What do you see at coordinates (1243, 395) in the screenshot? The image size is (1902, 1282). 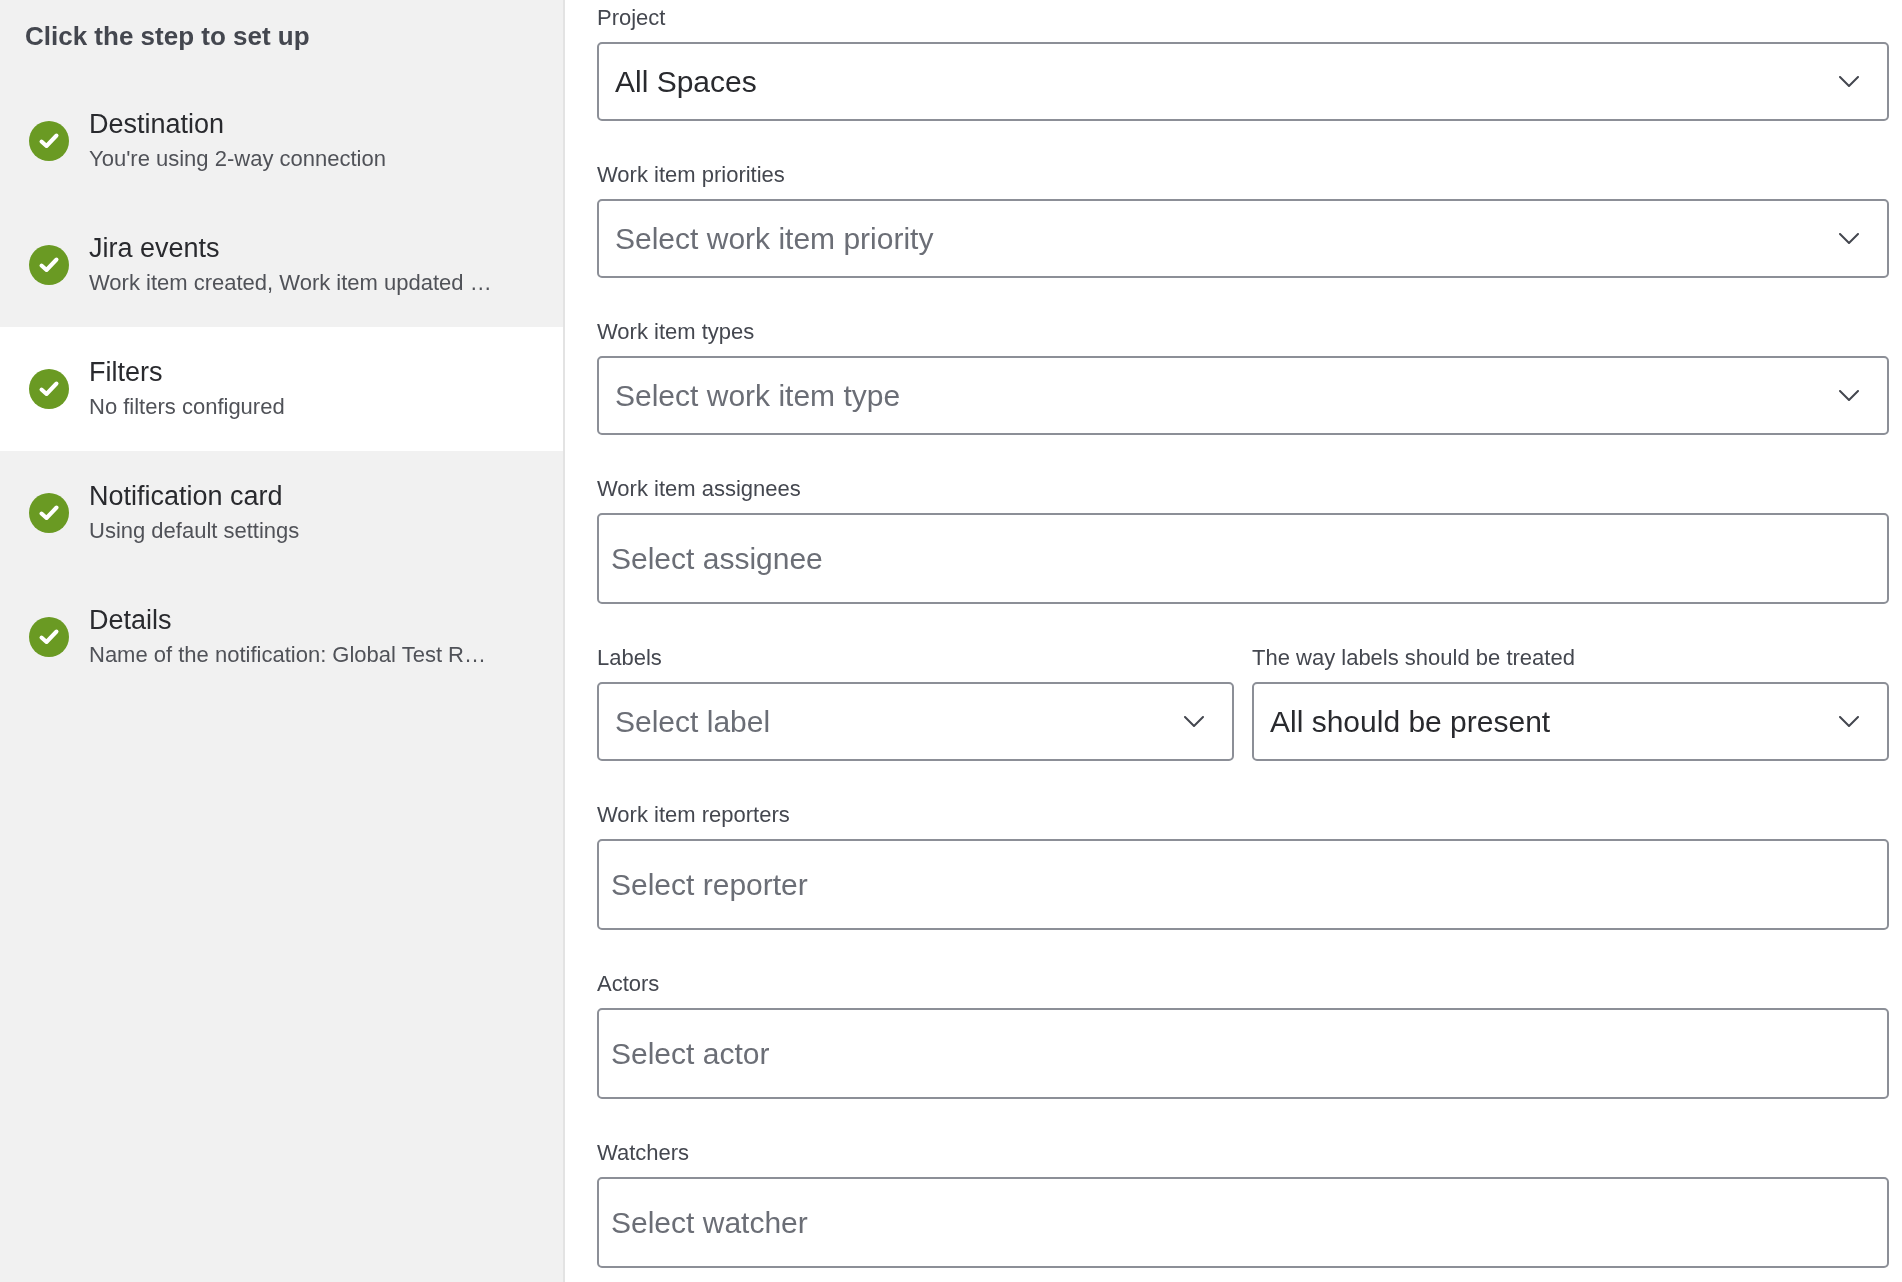 I see `dropdown: Select work item type` at bounding box center [1243, 395].